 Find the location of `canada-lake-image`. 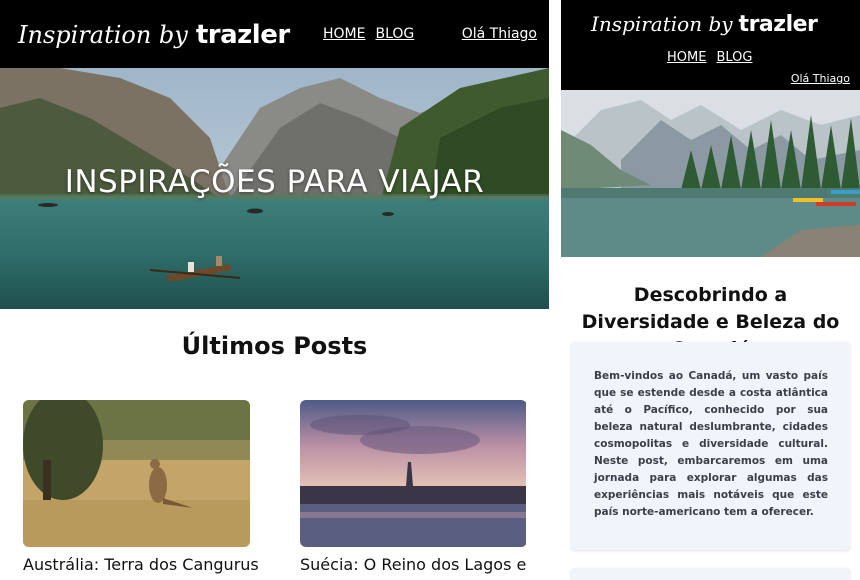

canada-lake-image is located at coordinates (710, 173).